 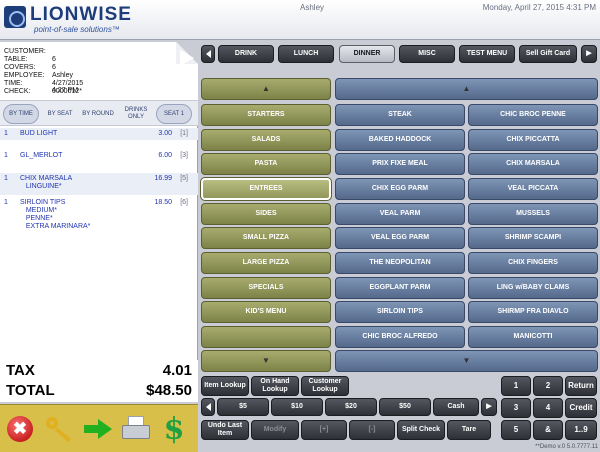 What do you see at coordinates (456, 407) in the screenshot?
I see `cash-button: Cash` at bounding box center [456, 407].